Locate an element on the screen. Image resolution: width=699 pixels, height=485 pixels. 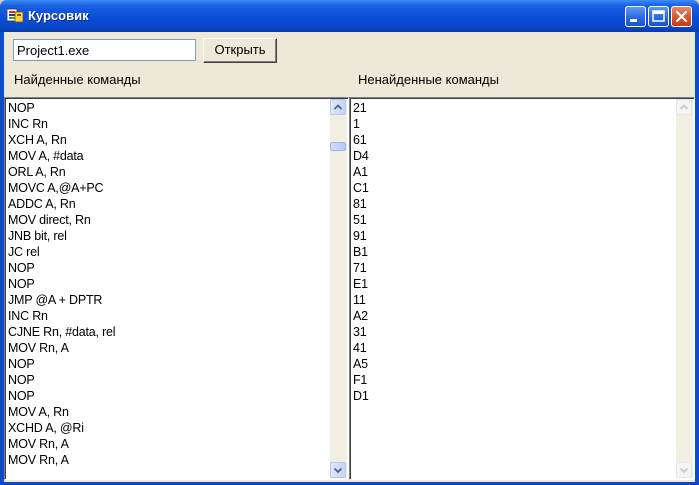
not-found-command-item: 91 is located at coordinates (361, 236).